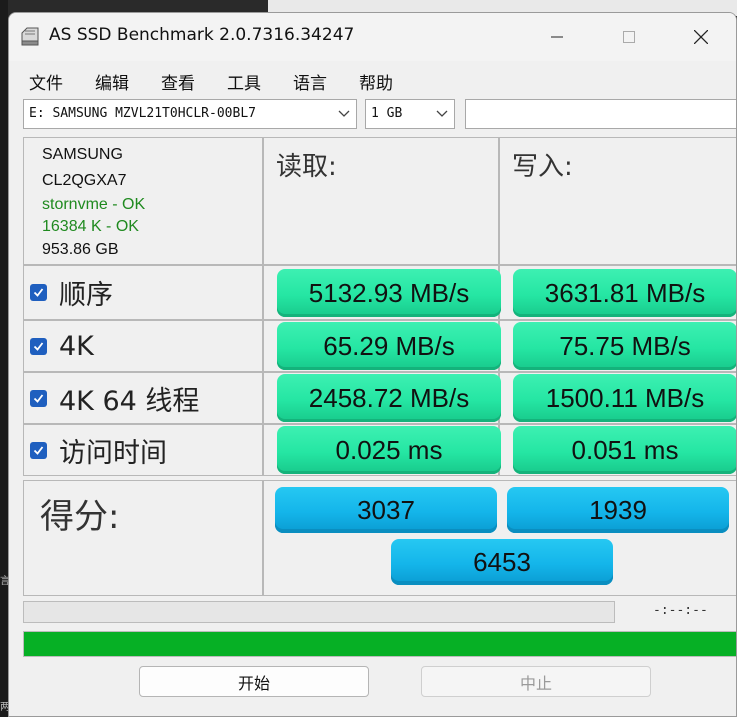 This screenshot has height=717, width=737. I want to click on minimize-button, so click(557, 37).